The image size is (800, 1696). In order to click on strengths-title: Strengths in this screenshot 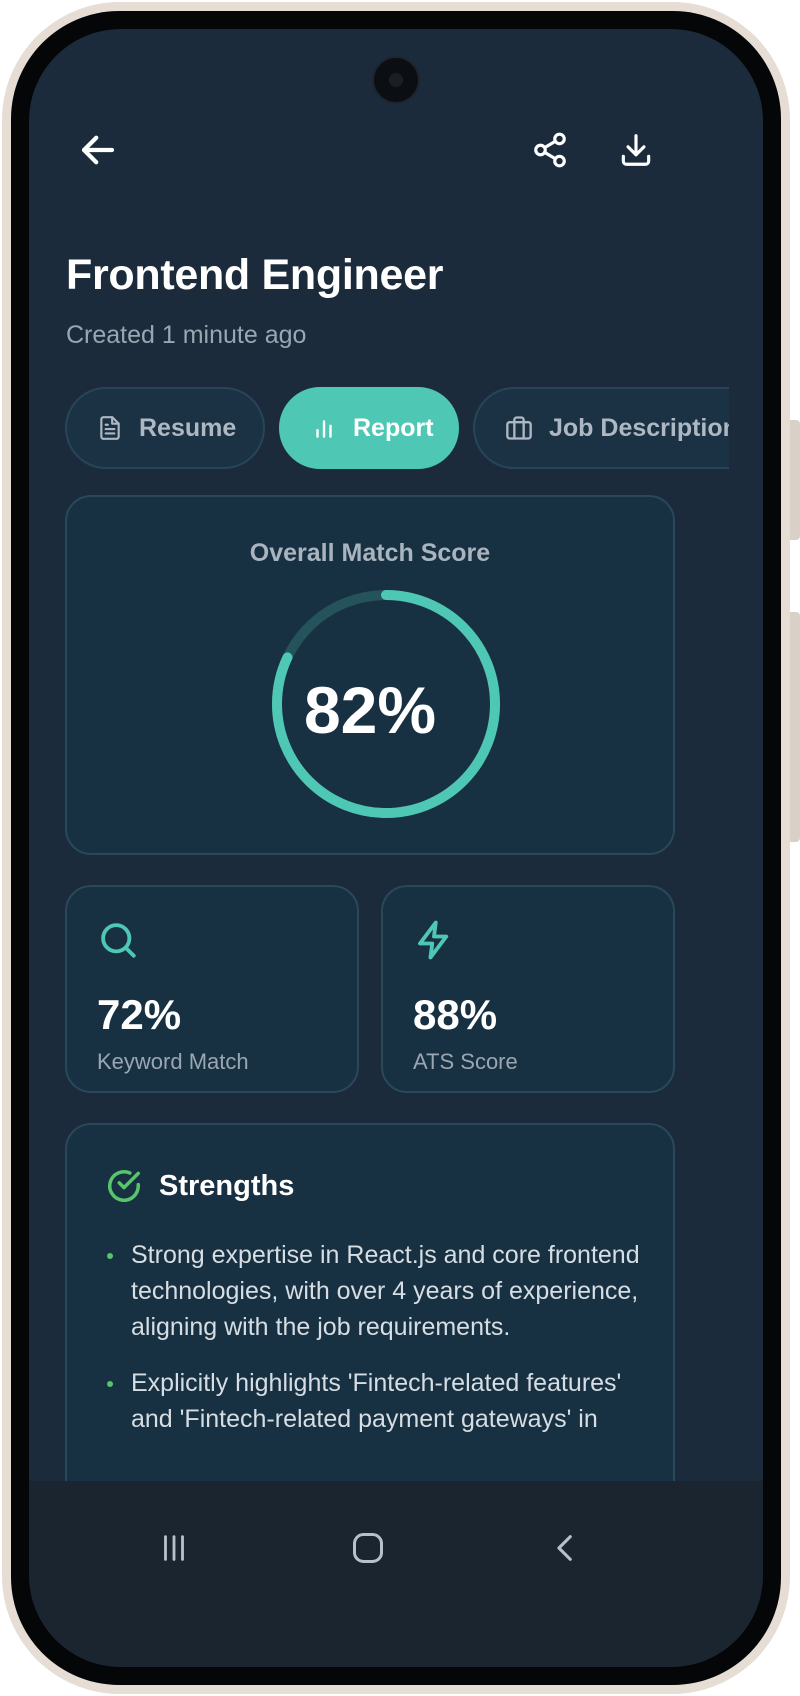, I will do `click(227, 1185)`.